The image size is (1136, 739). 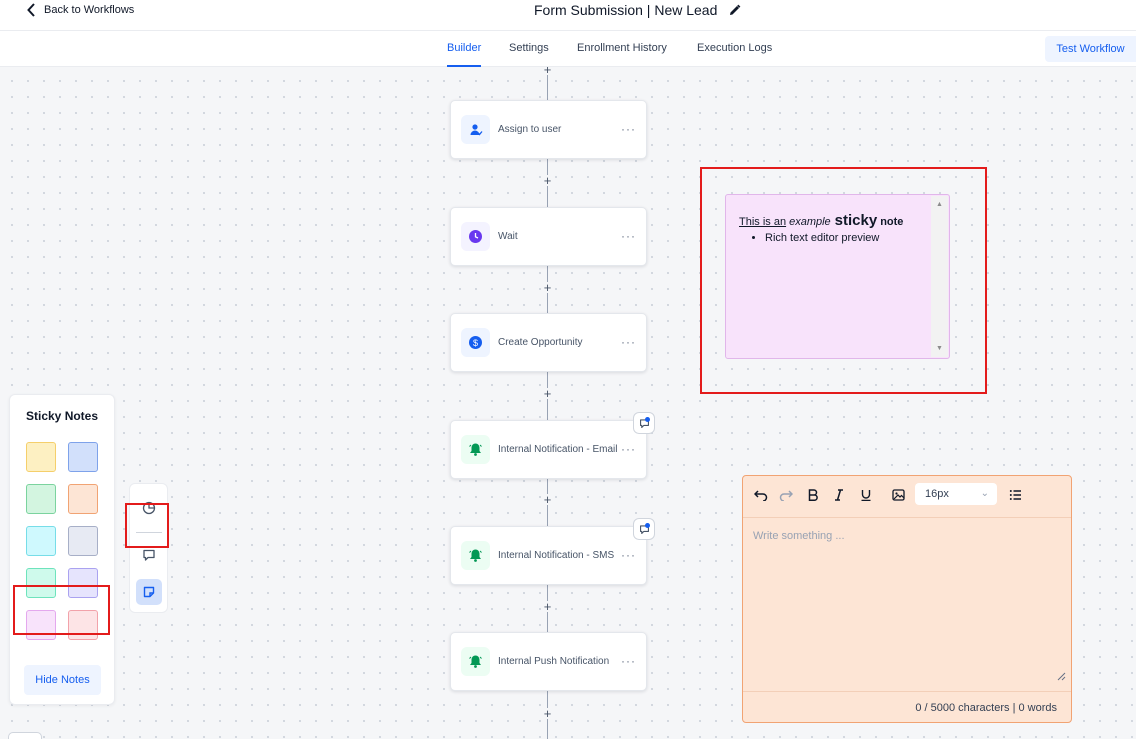 I want to click on undo-icon, so click(x=761, y=495).